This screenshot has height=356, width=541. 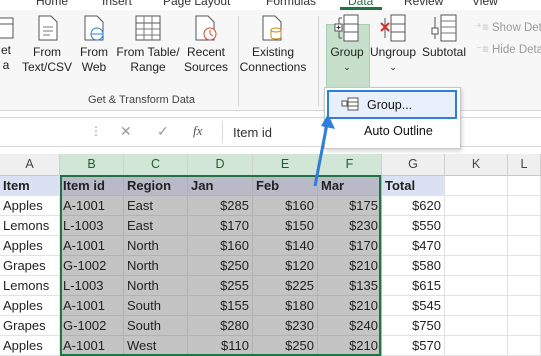 What do you see at coordinates (285, 306) in the screenshot?
I see `table-cell: $180` at bounding box center [285, 306].